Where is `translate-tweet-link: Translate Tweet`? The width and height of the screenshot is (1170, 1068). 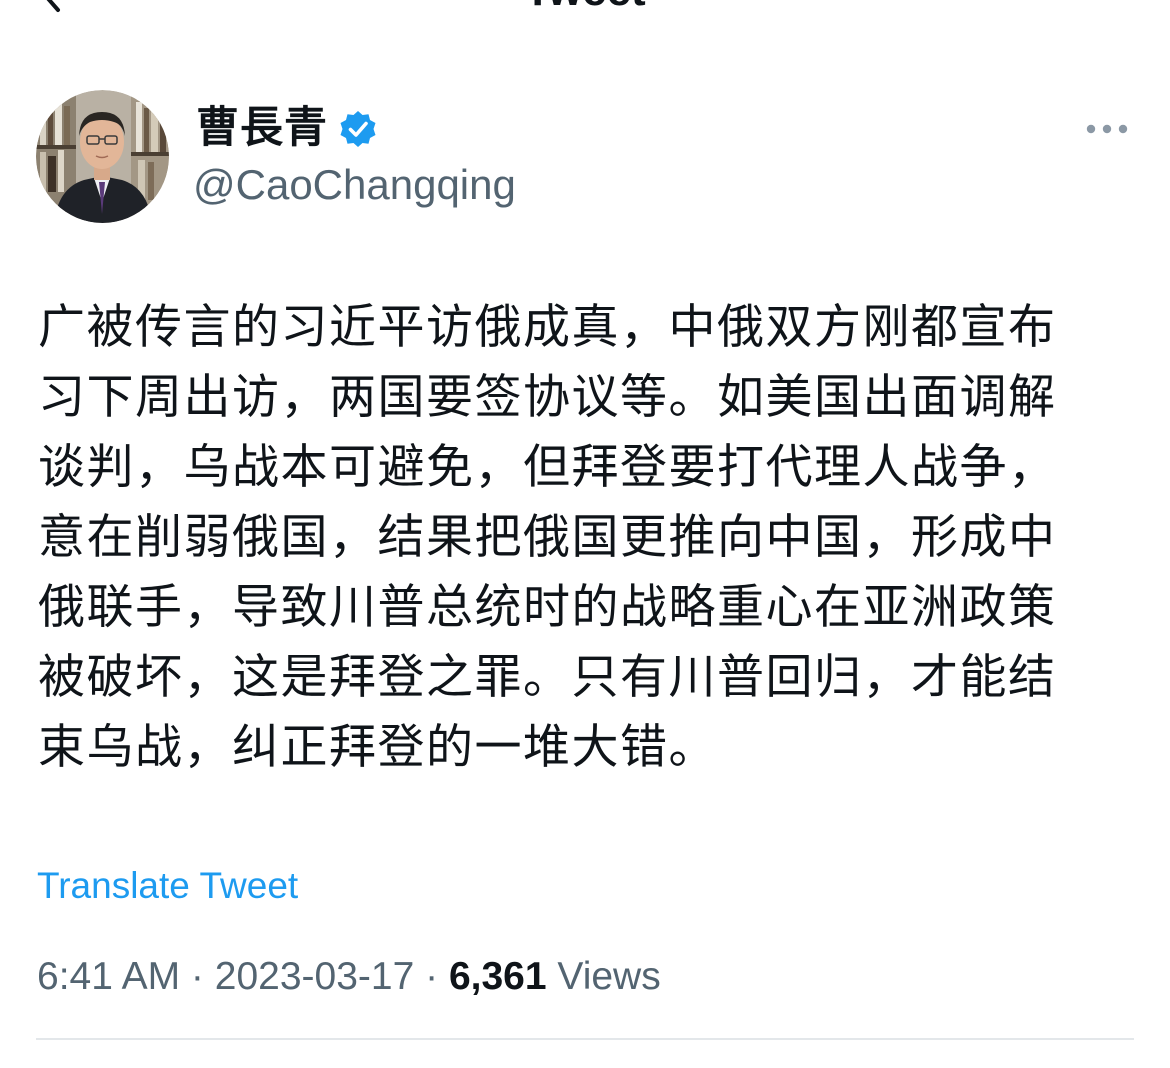 translate-tweet-link: Translate Tweet is located at coordinates (167, 886).